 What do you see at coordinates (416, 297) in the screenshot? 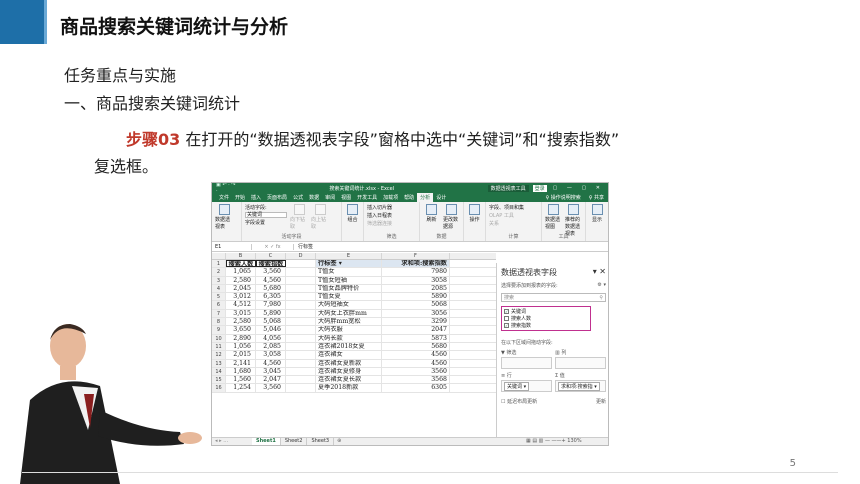
I see `cell: 5890` at bounding box center [416, 297].